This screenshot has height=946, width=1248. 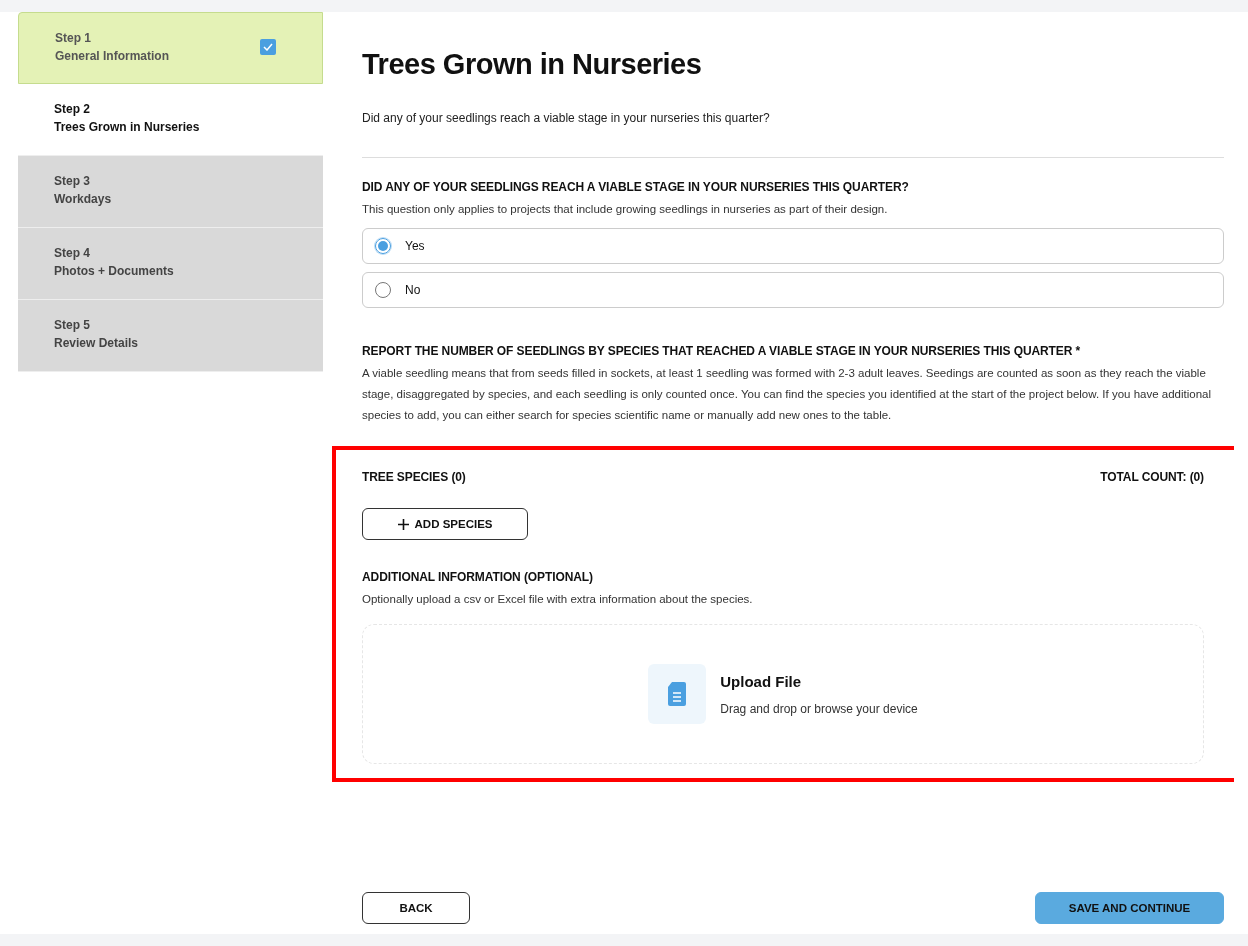 What do you see at coordinates (114, 271) in the screenshot?
I see `step-title: Photos + Documents` at bounding box center [114, 271].